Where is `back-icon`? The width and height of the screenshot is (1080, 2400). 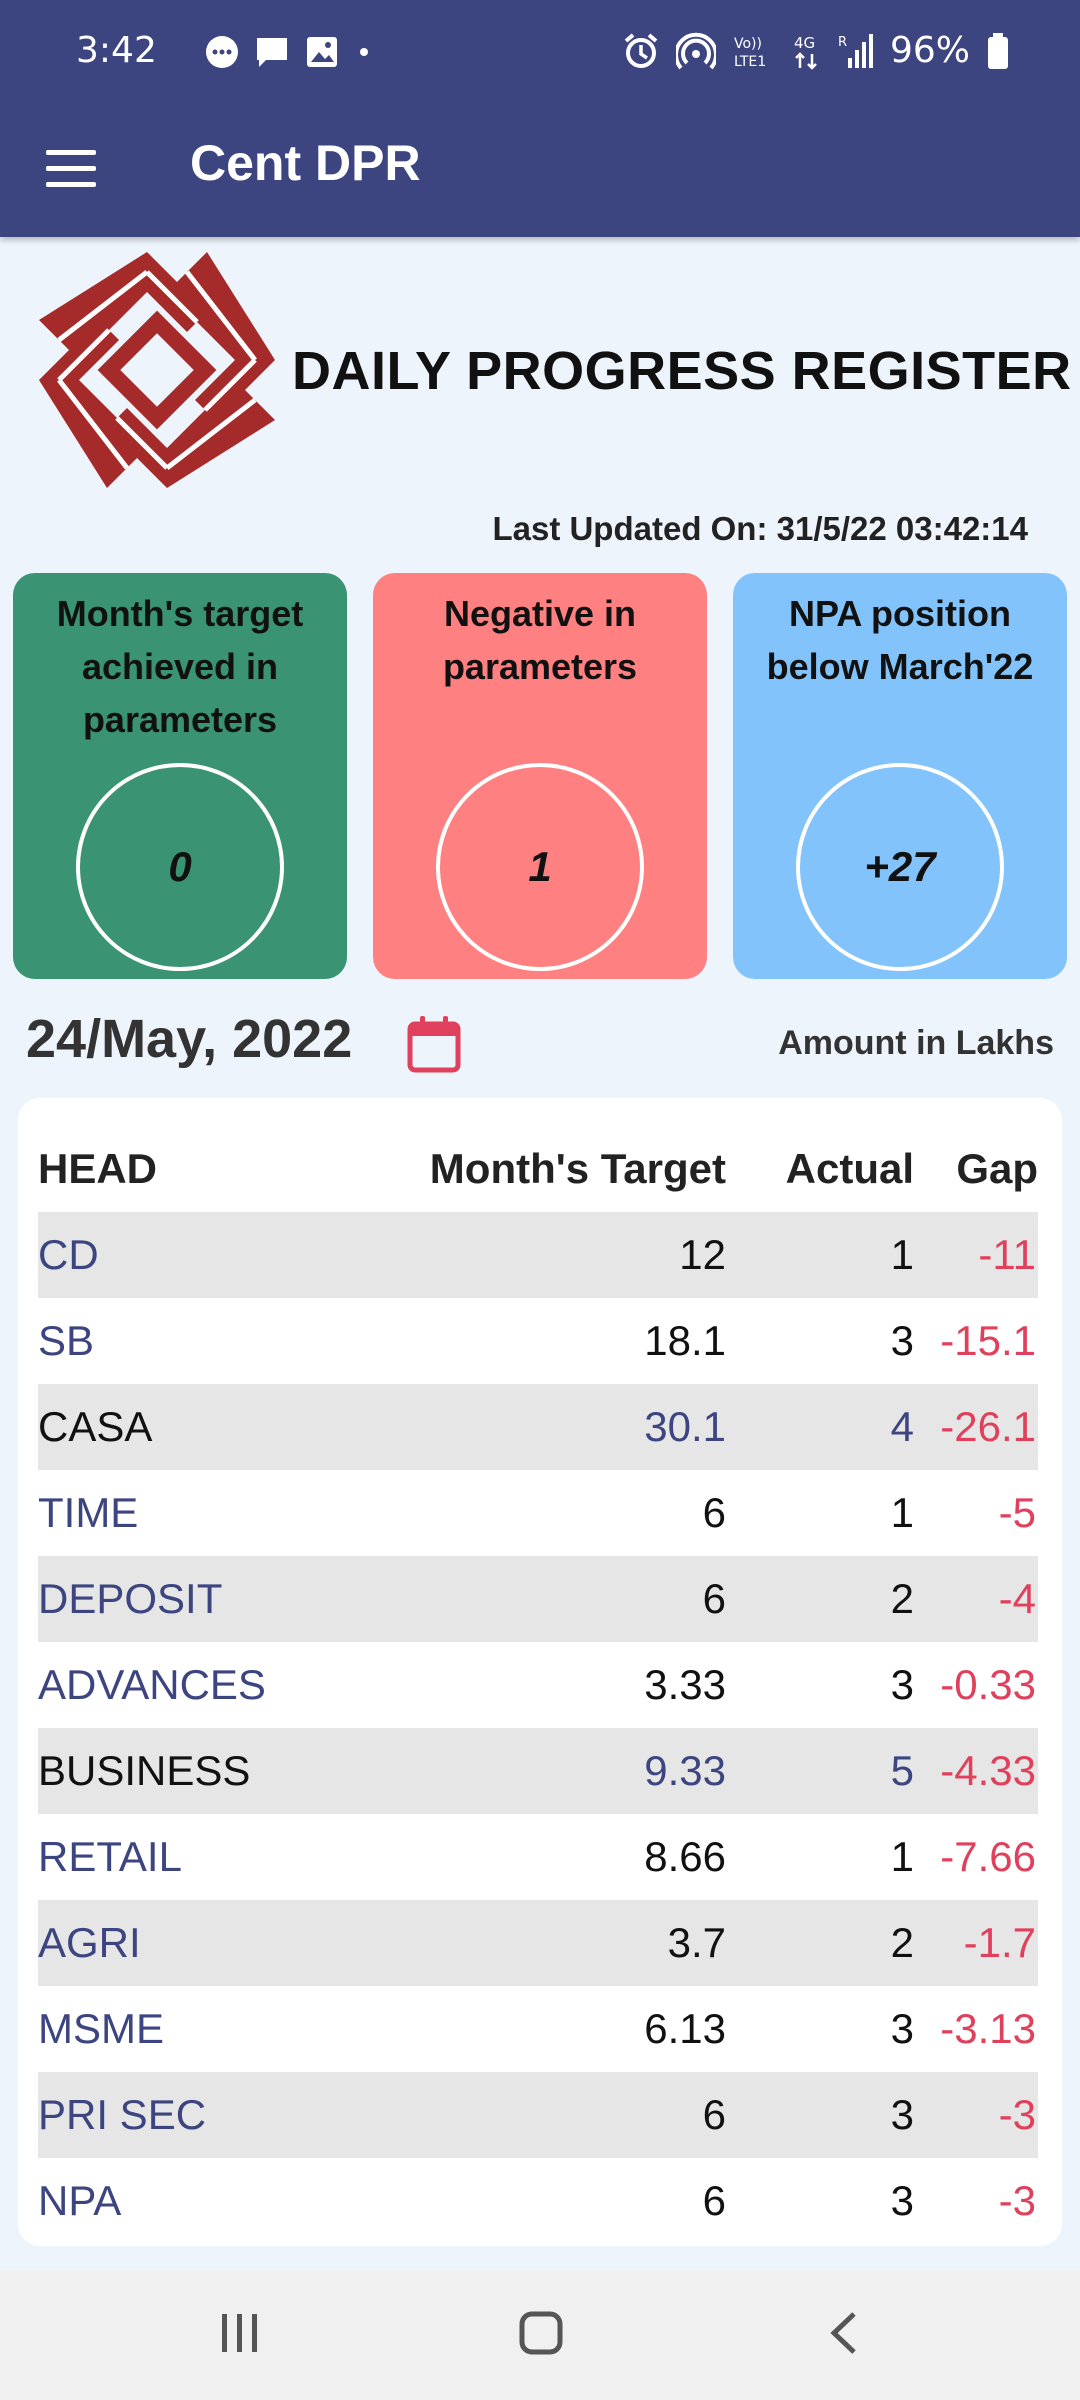
back-icon is located at coordinates (844, 2333).